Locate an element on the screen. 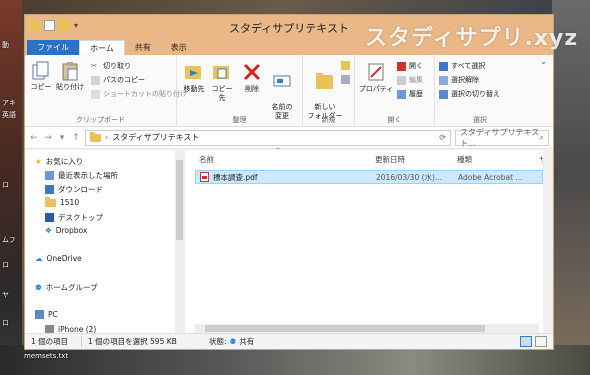 Image resolution: width=590 pixels, height=375 pixels. nav-downloads: ダウンロード is located at coordinates (74, 189).